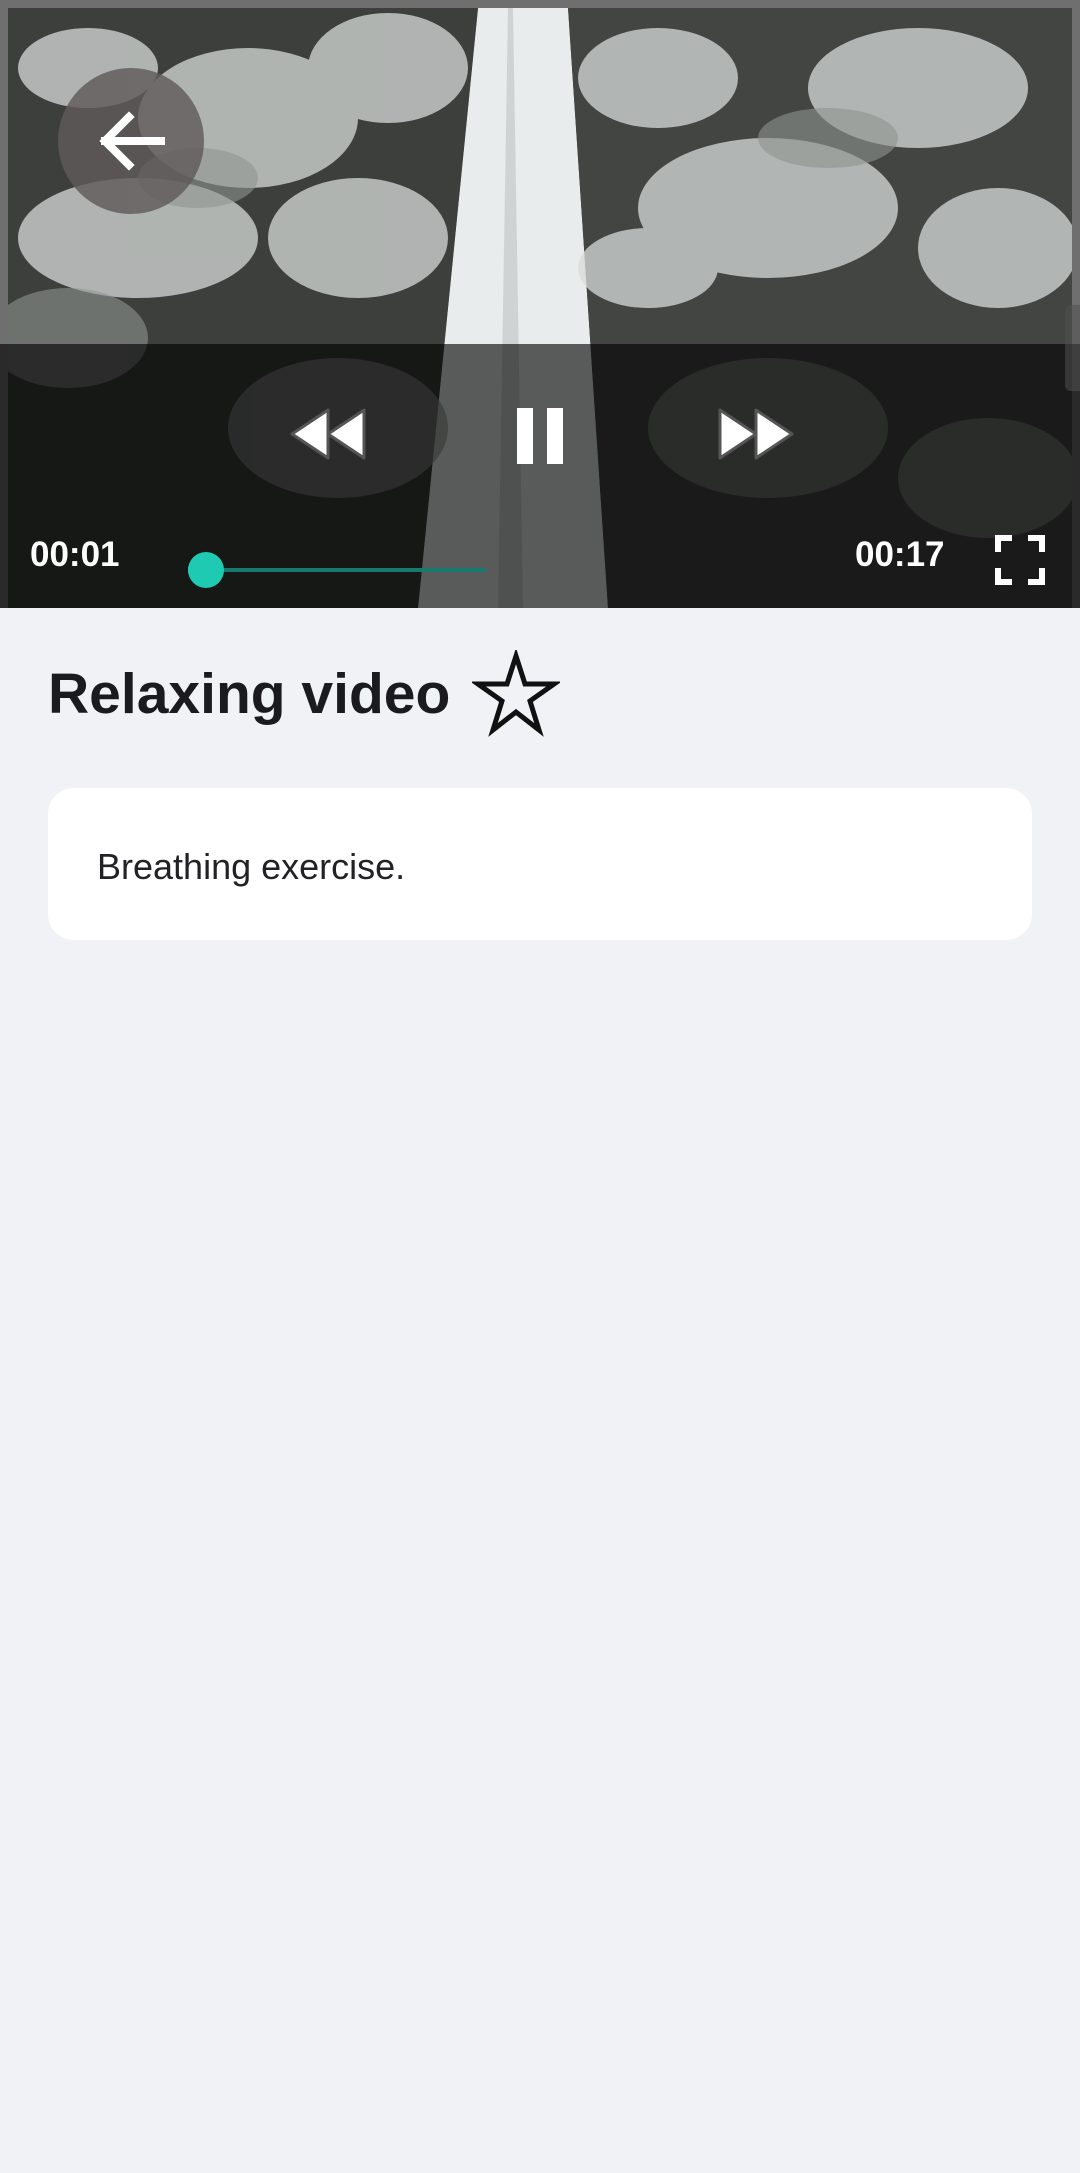 This screenshot has width=1080, height=2173. I want to click on fullscreen-icon, so click(1020, 560).